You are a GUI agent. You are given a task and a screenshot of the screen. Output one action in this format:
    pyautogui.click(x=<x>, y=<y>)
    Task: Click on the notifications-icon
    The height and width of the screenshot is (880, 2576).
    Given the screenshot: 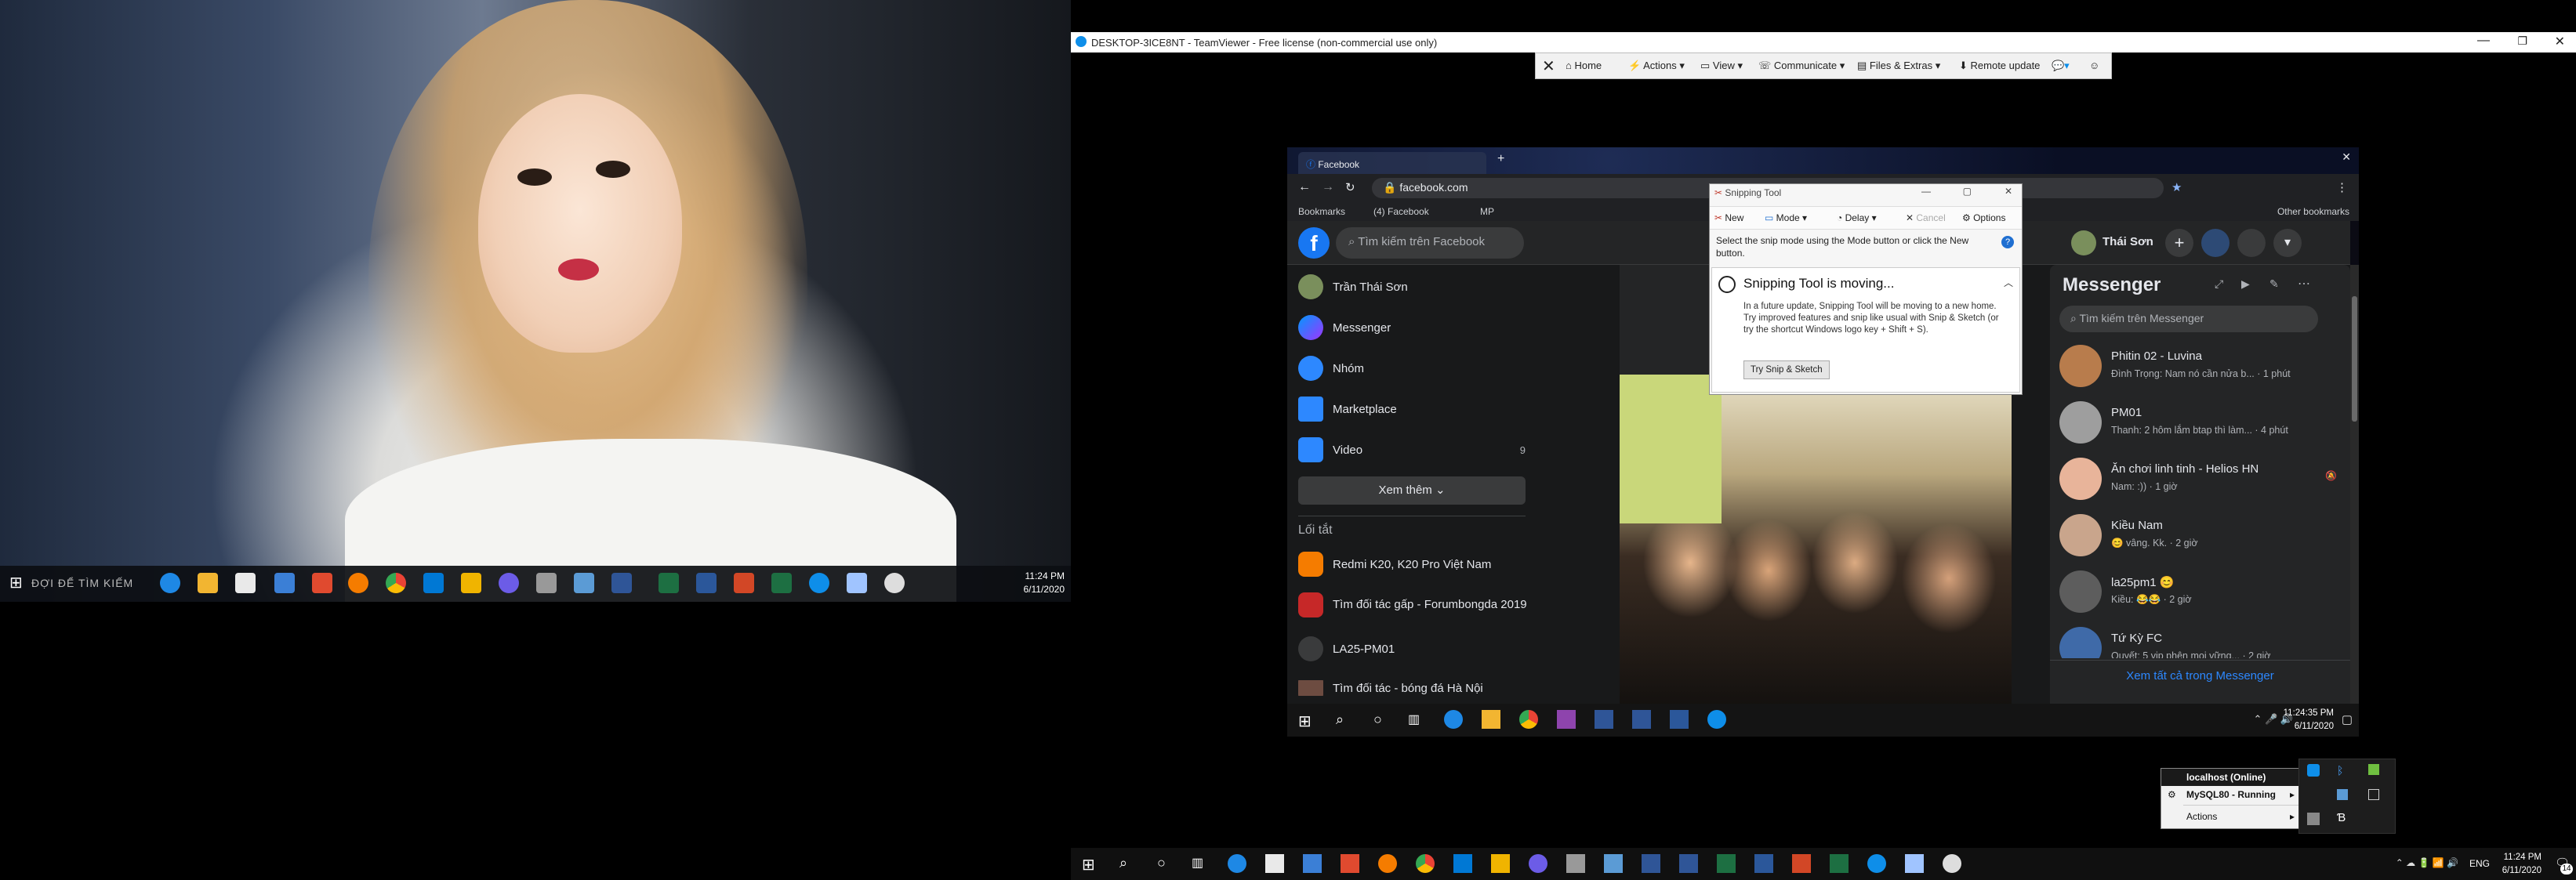 What is the action you would take?
    pyautogui.click(x=2252, y=243)
    